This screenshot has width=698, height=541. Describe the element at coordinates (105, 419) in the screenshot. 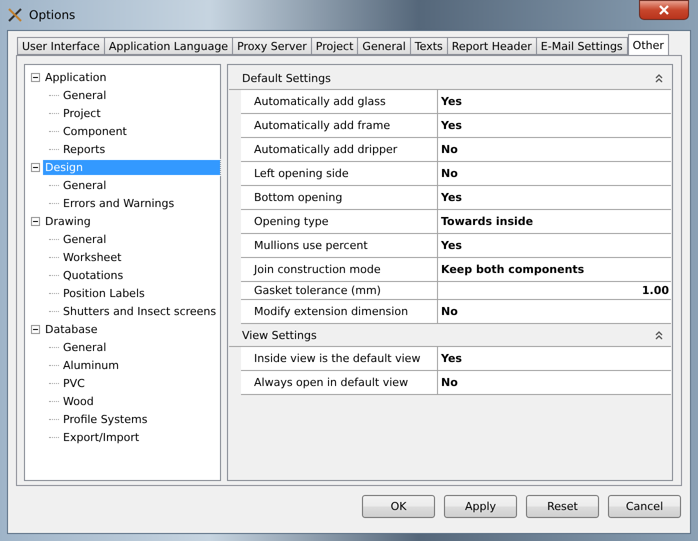

I see `tree-item: Profile Systems` at that location.